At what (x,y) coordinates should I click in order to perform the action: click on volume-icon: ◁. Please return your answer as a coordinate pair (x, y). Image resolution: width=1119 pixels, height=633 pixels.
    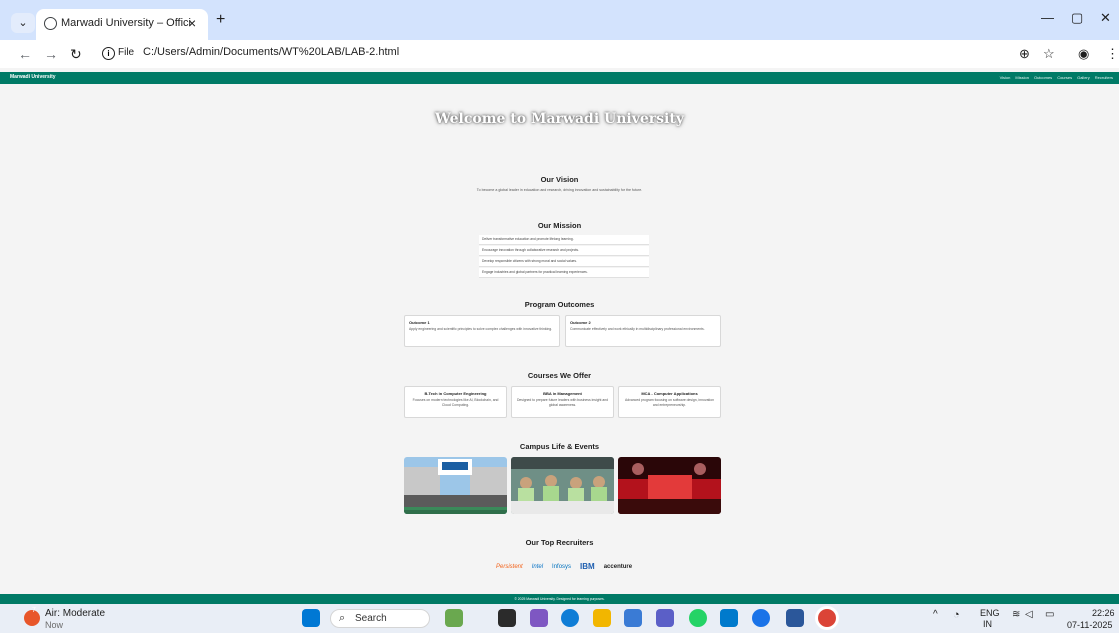
    Looking at the image, I should click on (1029, 614).